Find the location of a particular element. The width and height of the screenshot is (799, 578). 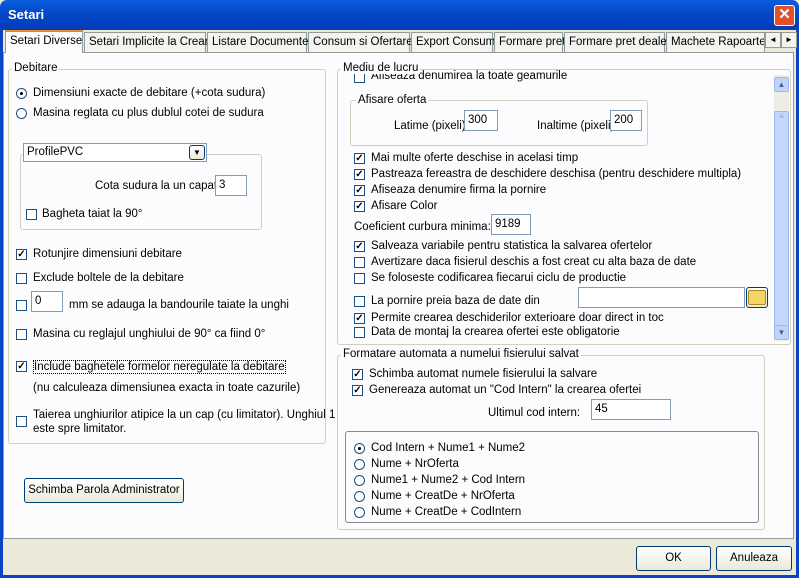

pastreaza-checkbox: ✓ is located at coordinates (359, 174).